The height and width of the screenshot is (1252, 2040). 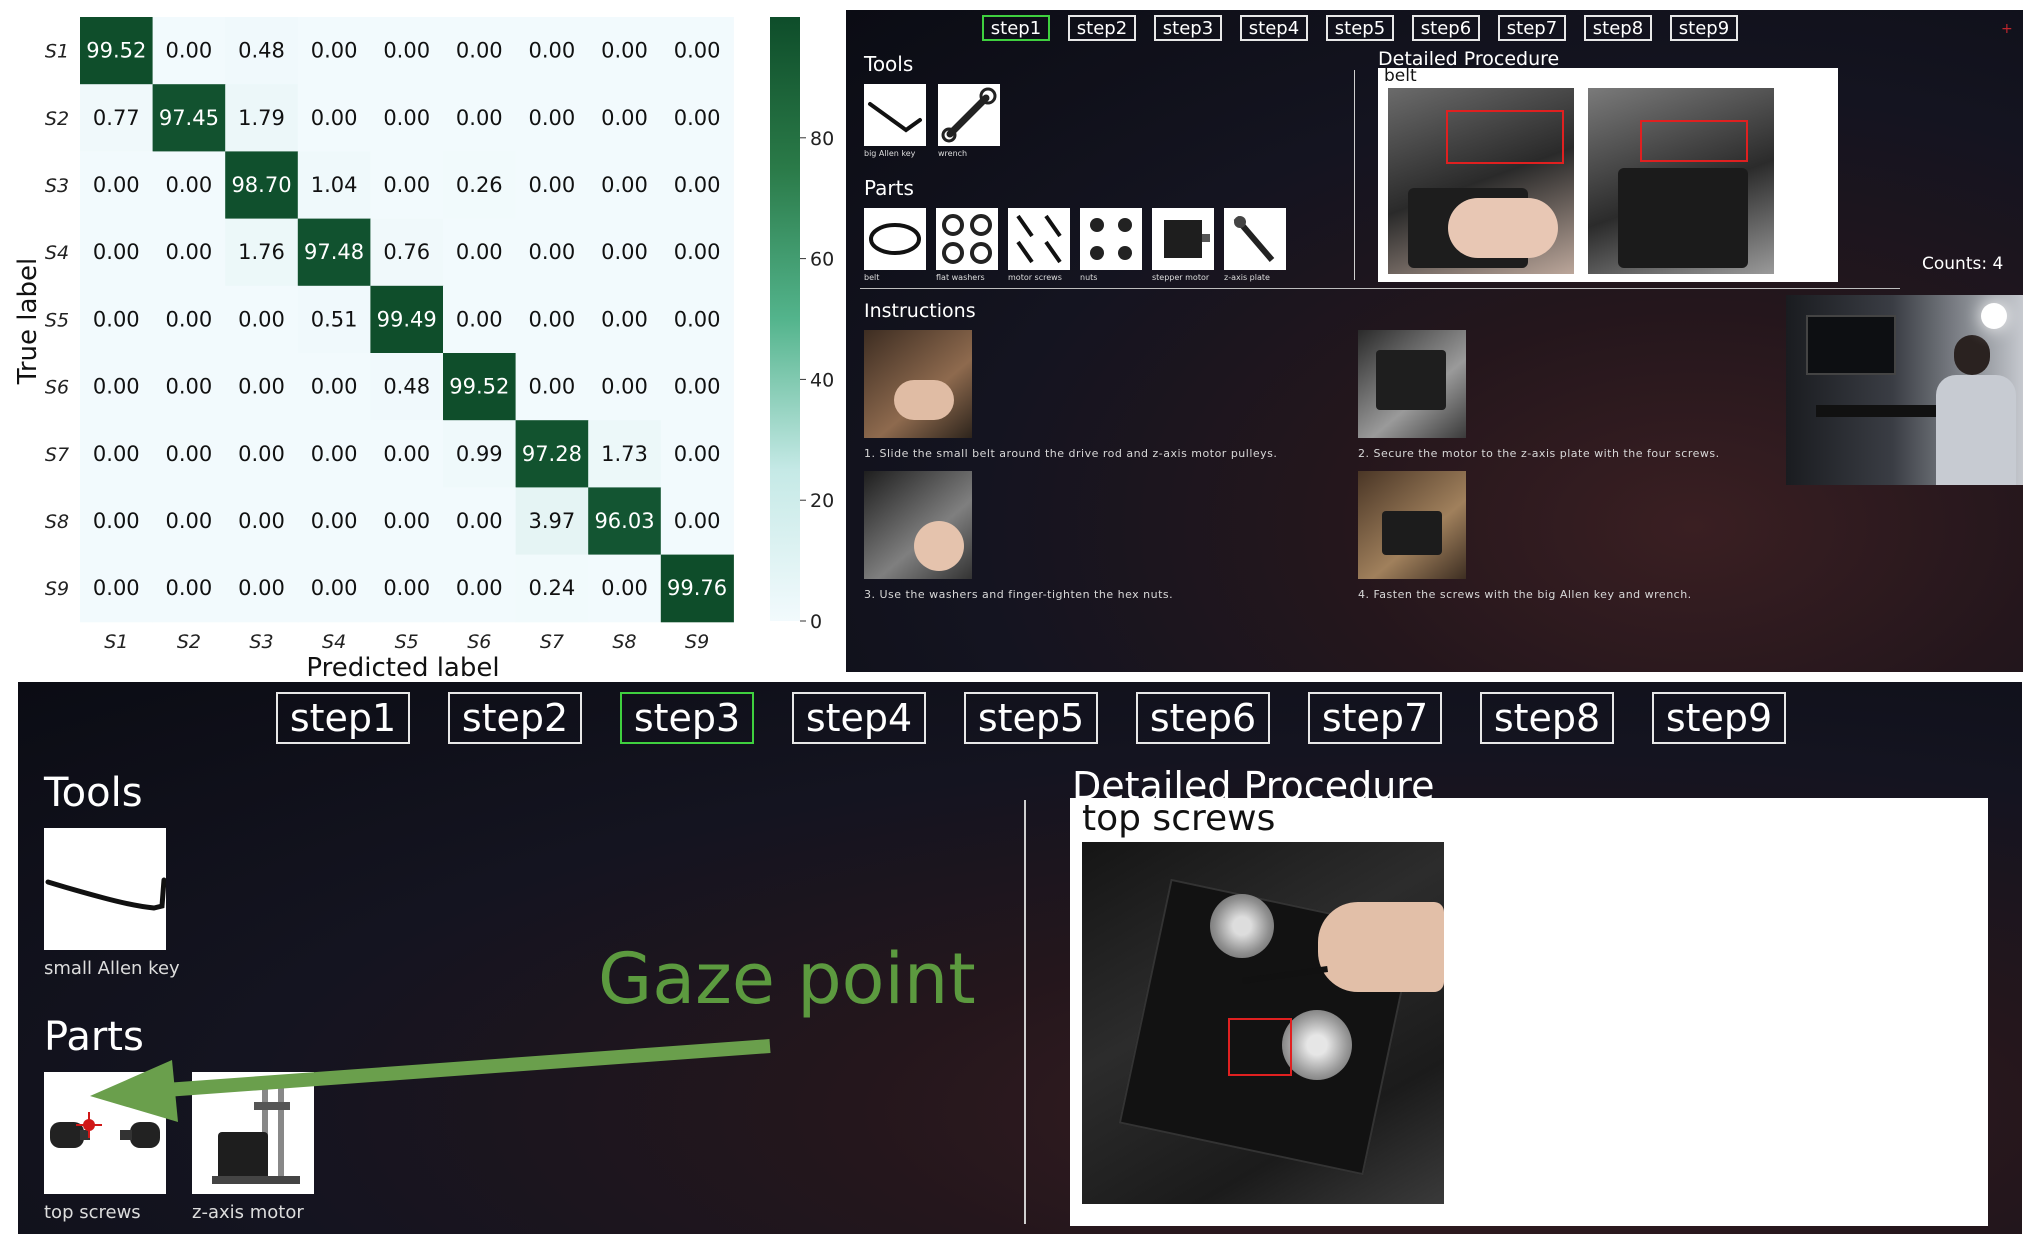 What do you see at coordinates (402, 668) in the screenshot?
I see `x-axis-title: Predicted label` at bounding box center [402, 668].